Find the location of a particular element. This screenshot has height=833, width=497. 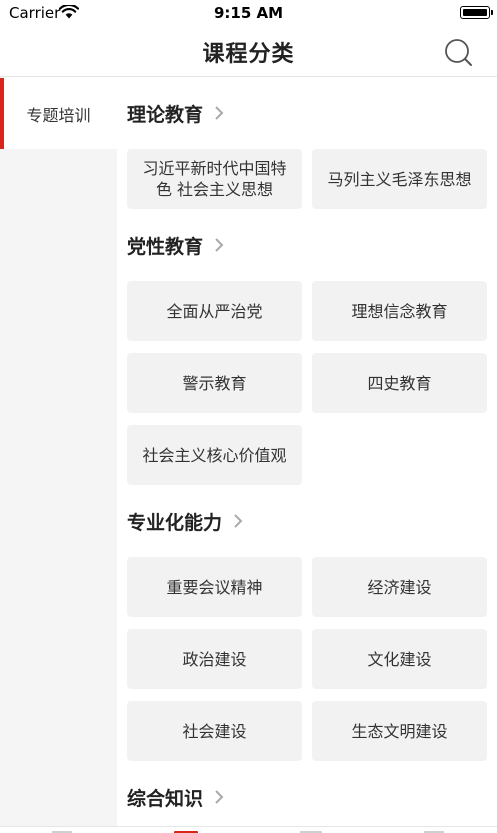

nav-bar: 课程分类 is located at coordinates (248, 51).